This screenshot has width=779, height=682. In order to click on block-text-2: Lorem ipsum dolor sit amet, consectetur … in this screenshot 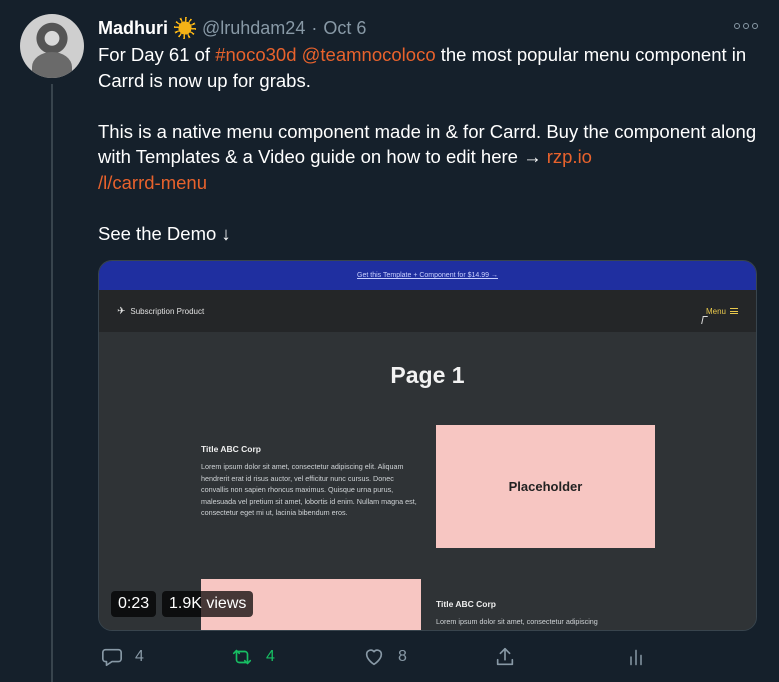, I will do `click(517, 621)`.